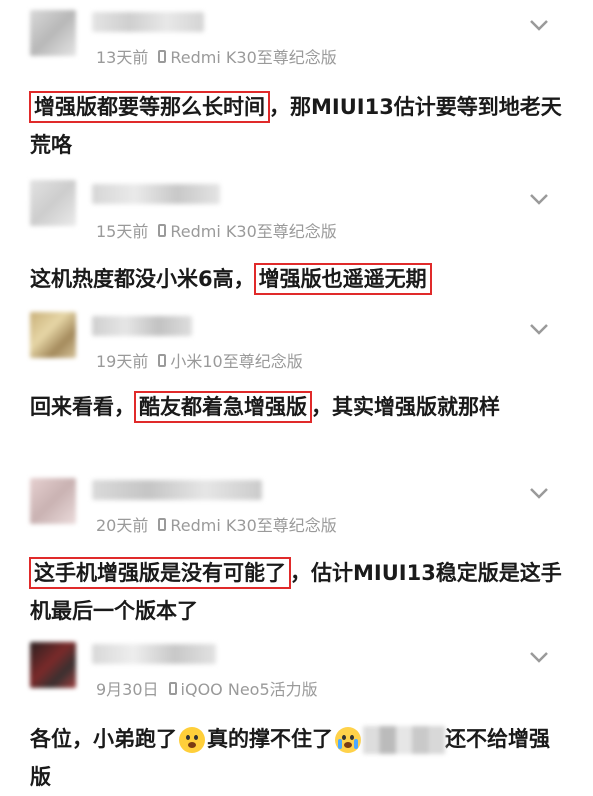 Image resolution: width=593 pixels, height=796 pixels. Describe the element at coordinates (127, 689) in the screenshot. I see `comment-time: 9月30日` at that location.